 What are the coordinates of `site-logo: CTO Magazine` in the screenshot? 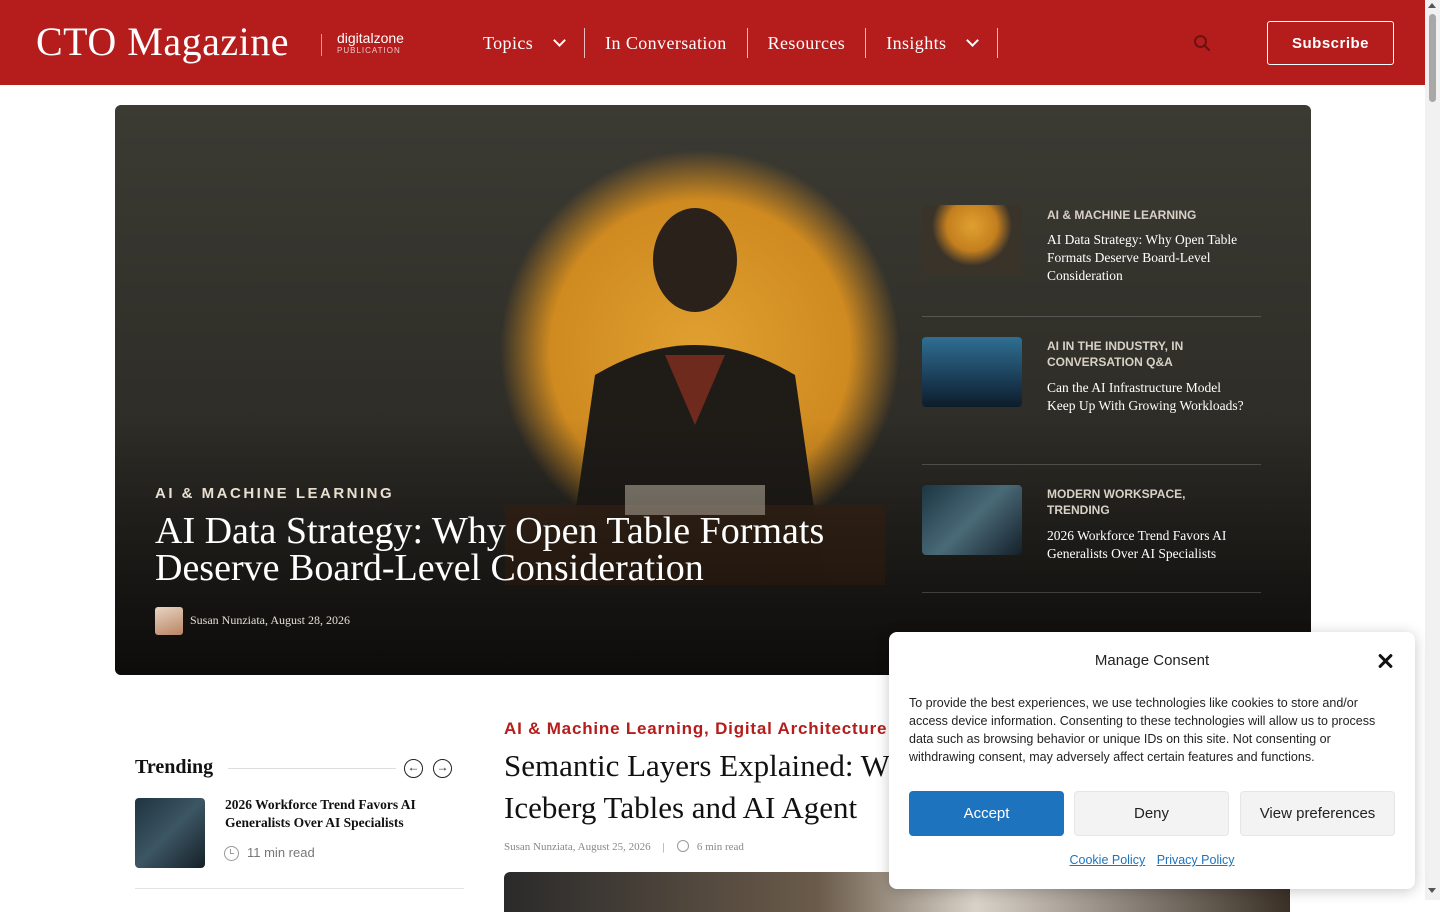 It's located at (162, 41).